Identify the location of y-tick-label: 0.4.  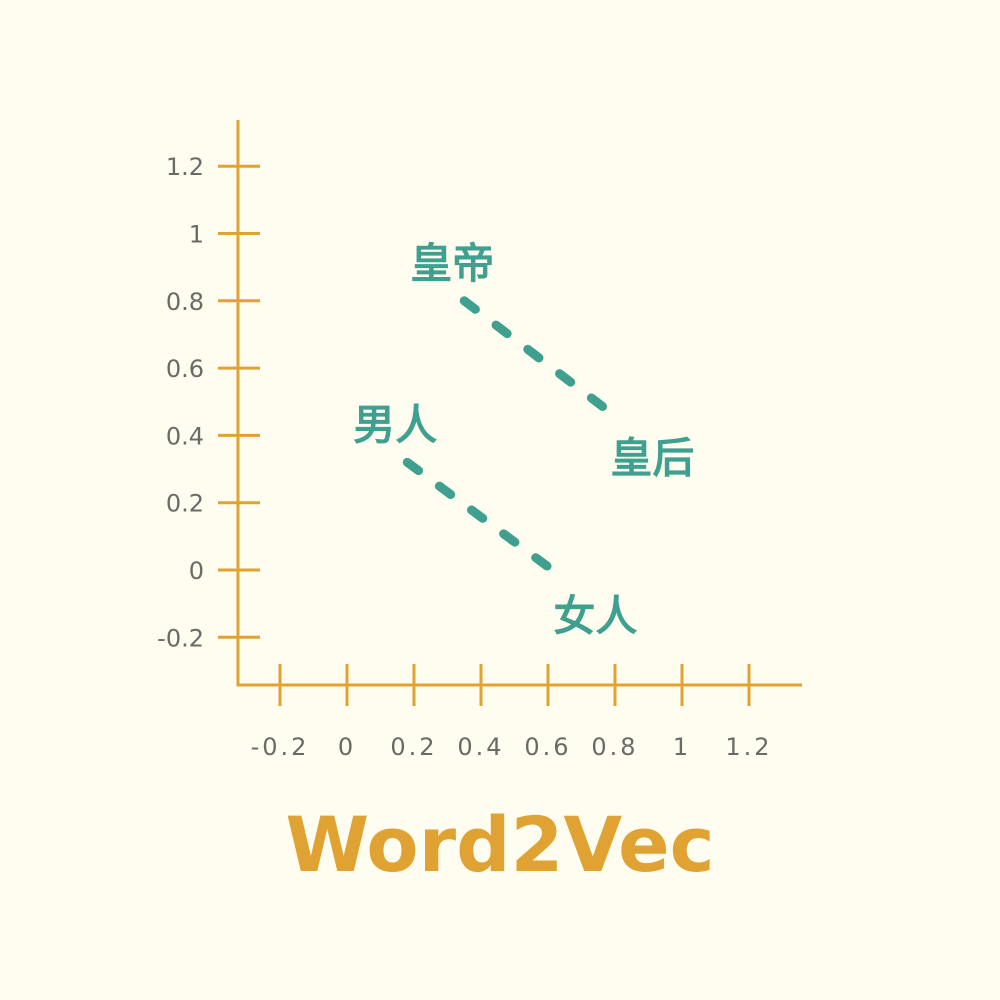
(185, 436).